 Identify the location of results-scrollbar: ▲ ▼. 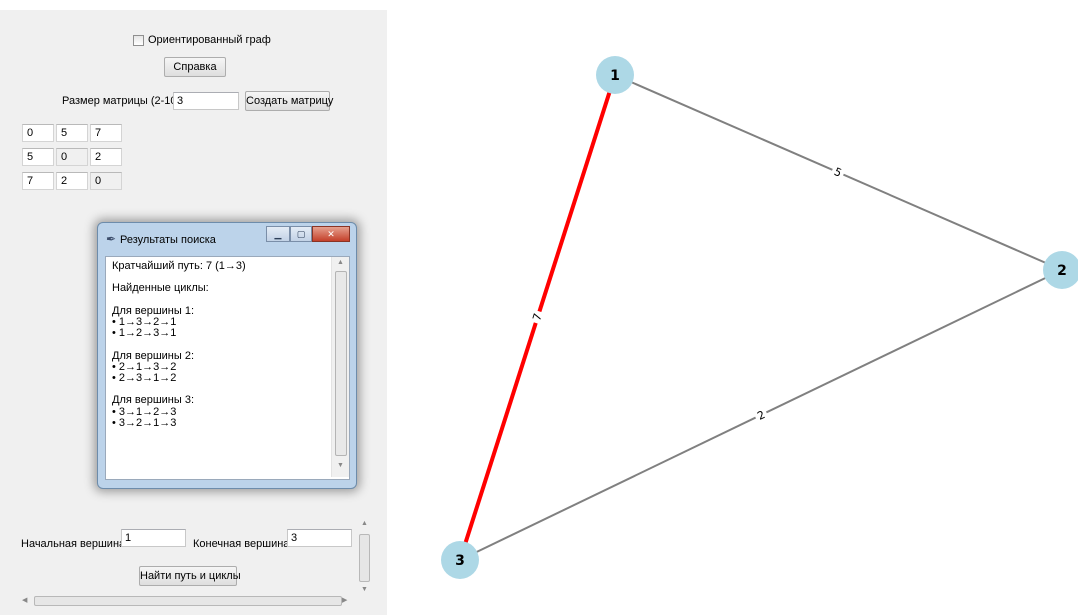
(340, 367).